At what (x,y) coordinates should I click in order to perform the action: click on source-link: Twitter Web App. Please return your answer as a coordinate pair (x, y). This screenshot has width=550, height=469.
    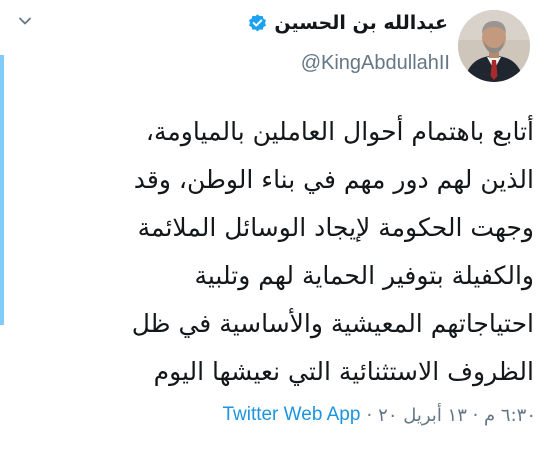
    Looking at the image, I should click on (291, 415).